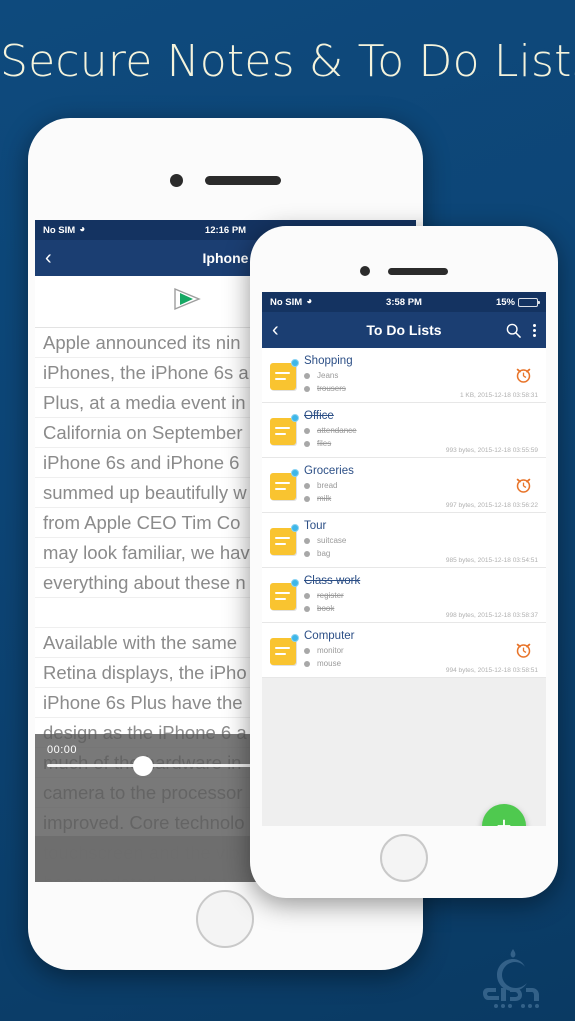 The width and height of the screenshot is (575, 1021). I want to click on todo-sub-item-label: bread, so click(327, 485).